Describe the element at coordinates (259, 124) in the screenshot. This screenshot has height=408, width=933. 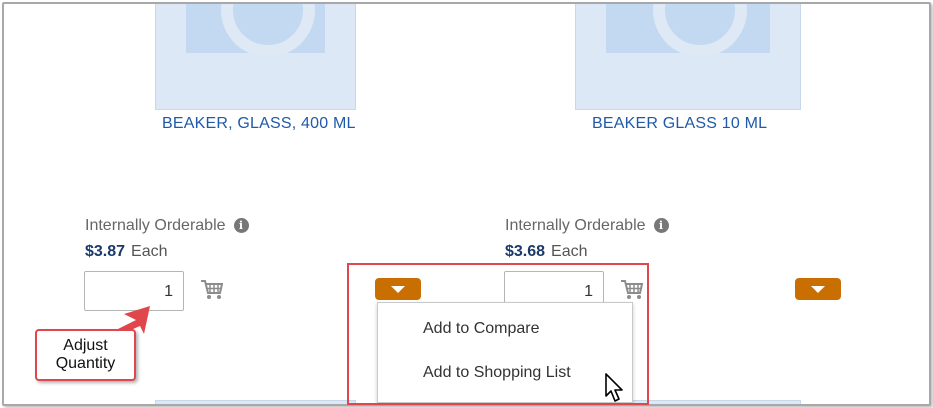
I see `product-name-link: BEAKER, GLASS, 400 ML` at that location.